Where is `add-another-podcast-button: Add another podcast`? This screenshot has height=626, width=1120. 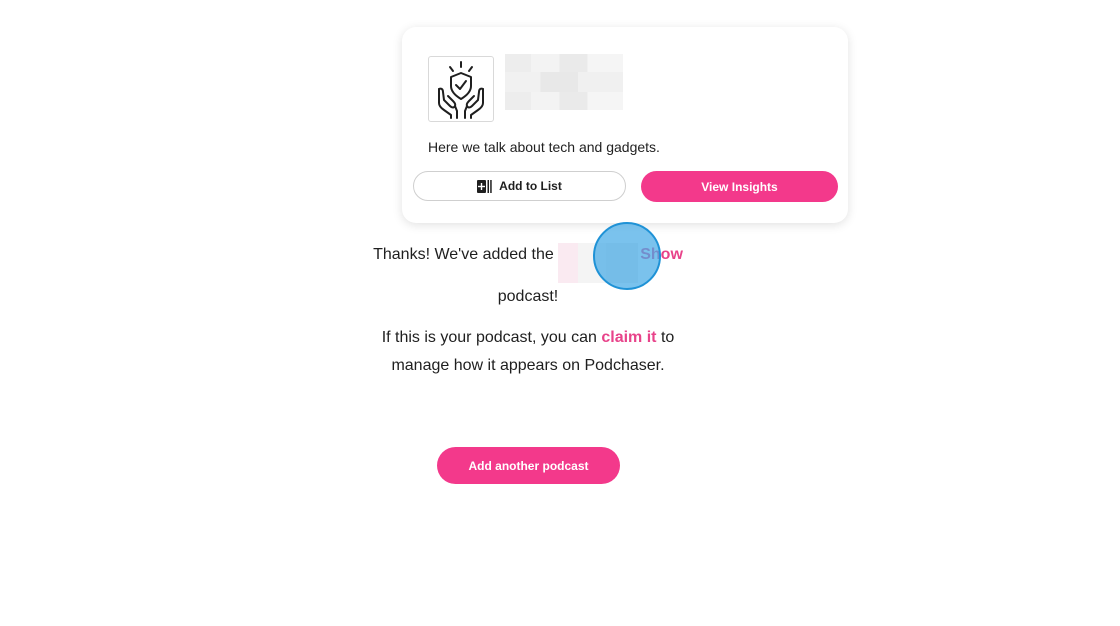
add-another-podcast-button: Add another podcast is located at coordinates (528, 465).